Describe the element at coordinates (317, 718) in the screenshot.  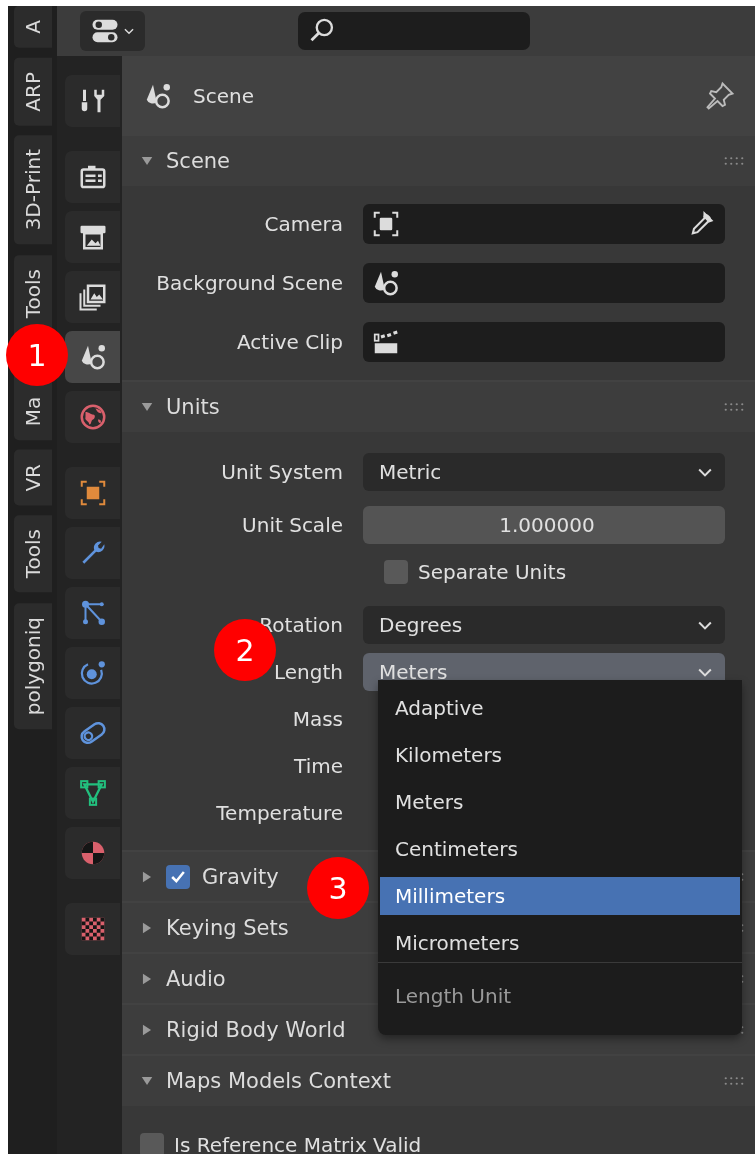
I see `field-label: Mass` at that location.